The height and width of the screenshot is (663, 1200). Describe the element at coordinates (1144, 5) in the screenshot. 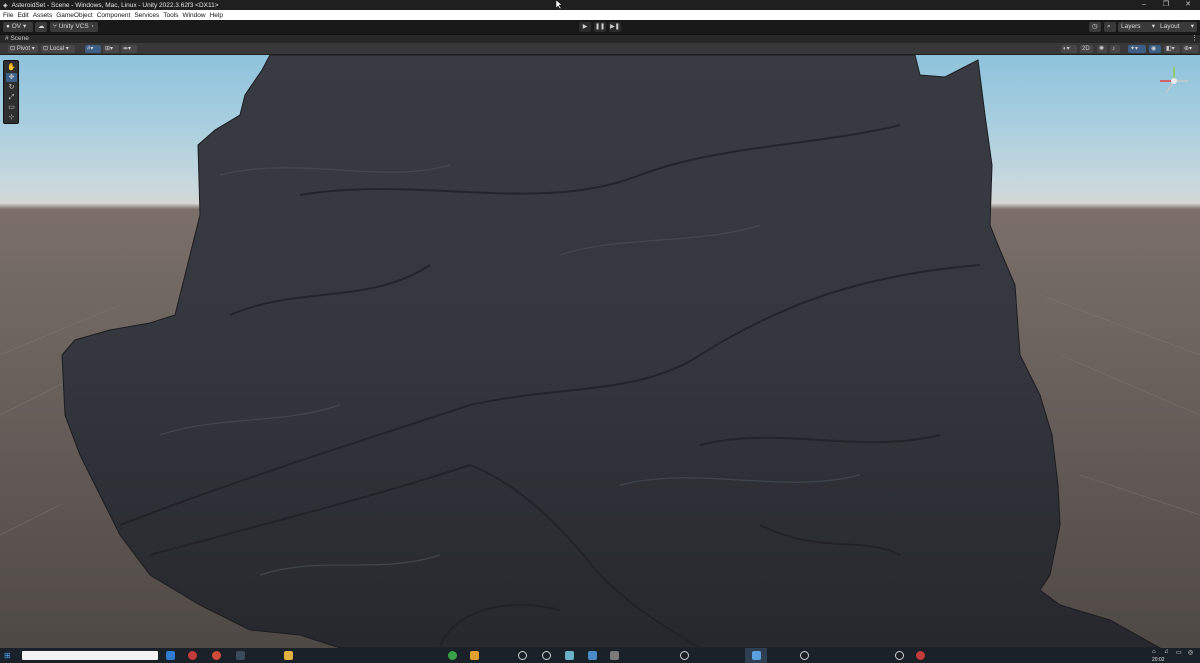

I see `minimize-button: –` at that location.